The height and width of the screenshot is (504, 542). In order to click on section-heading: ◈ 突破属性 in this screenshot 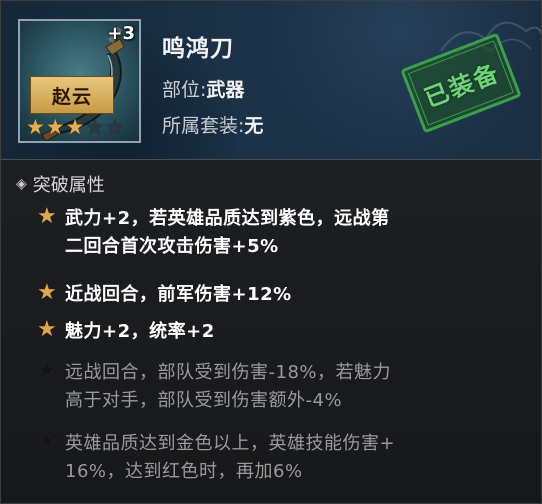, I will do `click(60, 184)`.